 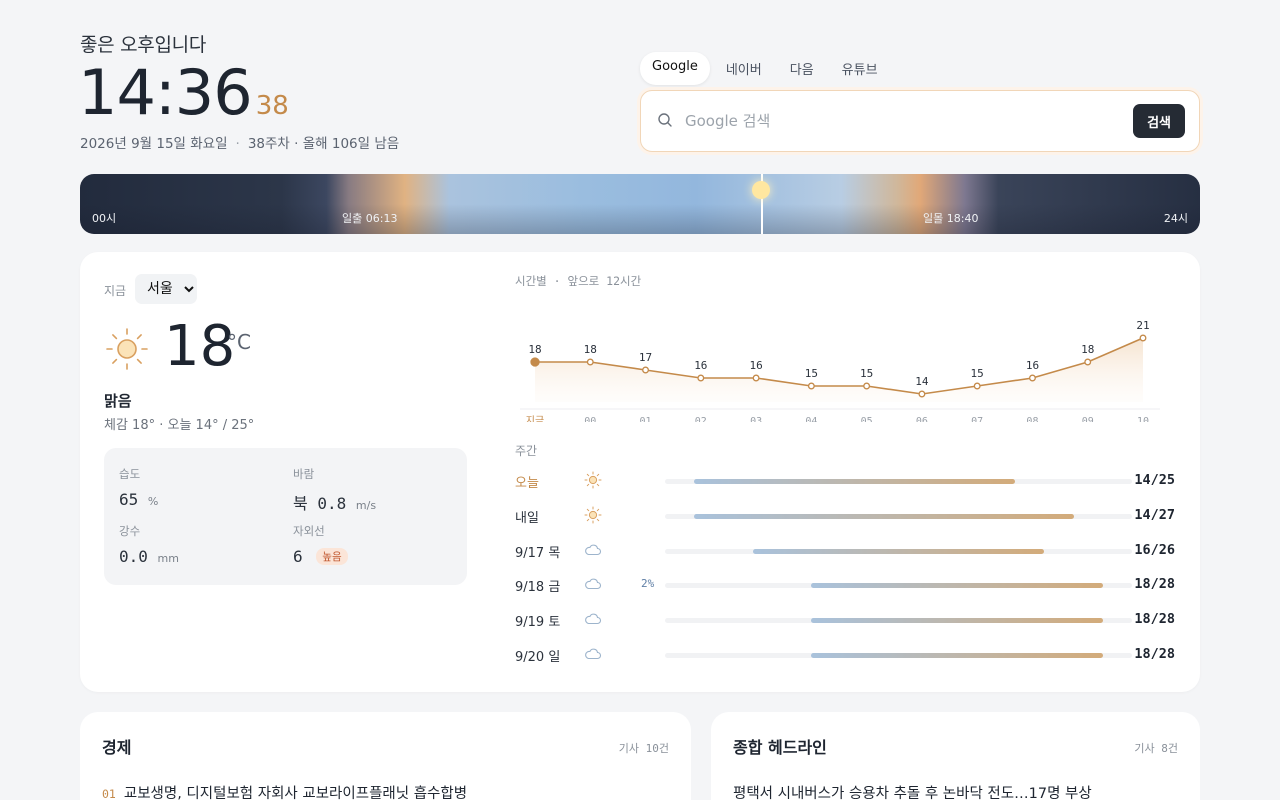 What do you see at coordinates (166, 289) in the screenshot?
I see `city-select: 서울` at bounding box center [166, 289].